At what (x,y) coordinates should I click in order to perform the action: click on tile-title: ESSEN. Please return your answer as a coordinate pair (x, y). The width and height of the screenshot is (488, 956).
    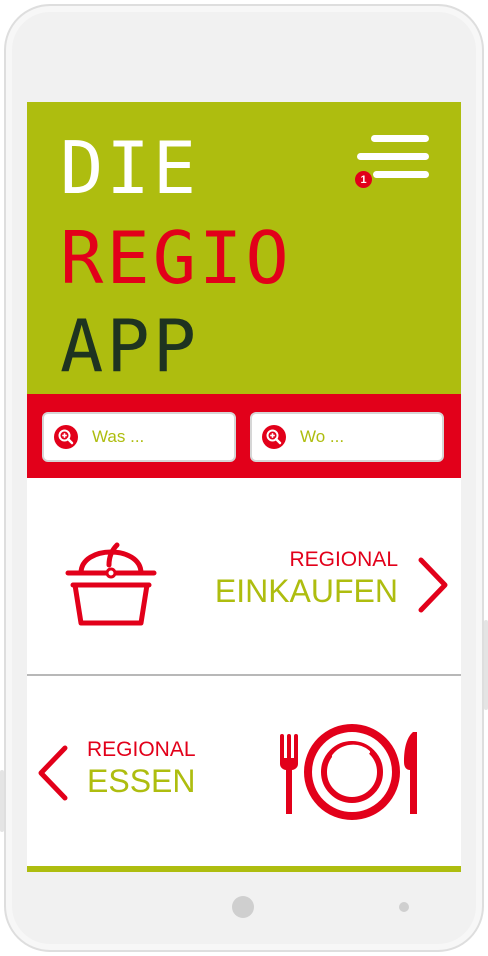
    Looking at the image, I should click on (141, 781).